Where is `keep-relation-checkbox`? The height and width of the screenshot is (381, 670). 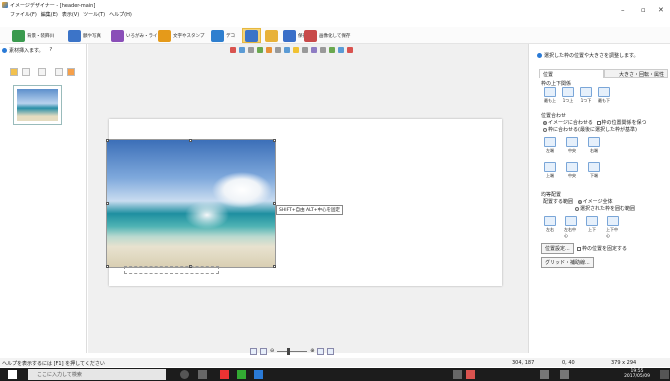
keep-relation-checkbox is located at coordinates (598, 122).